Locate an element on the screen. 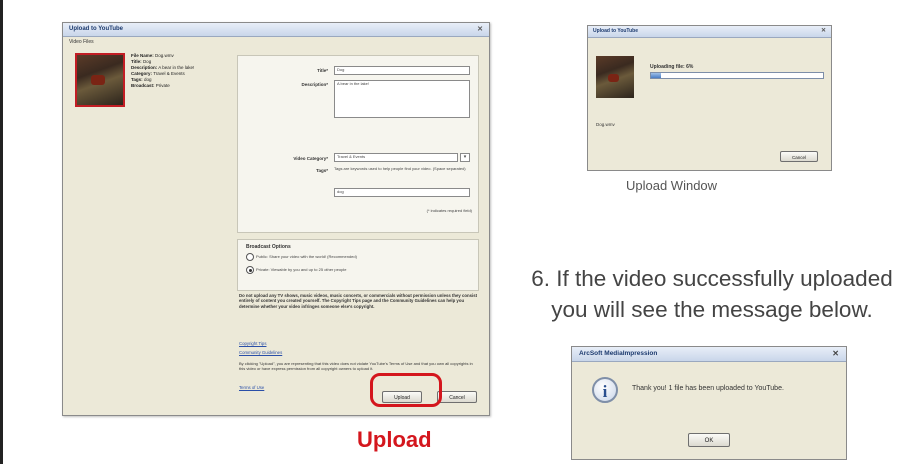  tags-label: Tags* is located at coordinates (322, 170).